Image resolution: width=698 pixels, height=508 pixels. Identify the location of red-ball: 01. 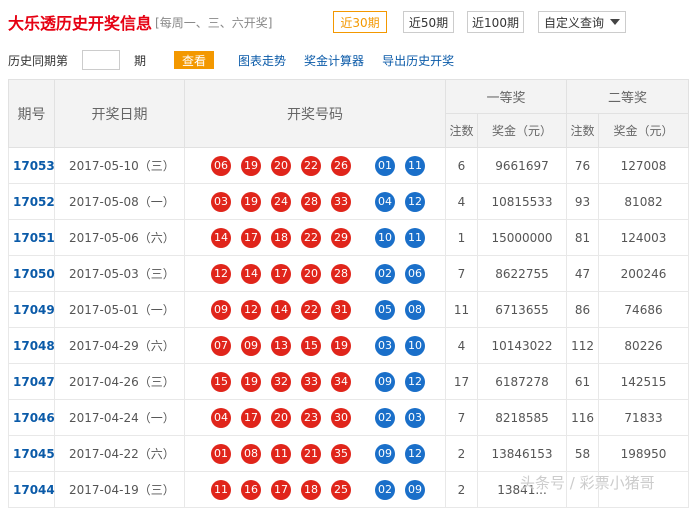
(221, 453).